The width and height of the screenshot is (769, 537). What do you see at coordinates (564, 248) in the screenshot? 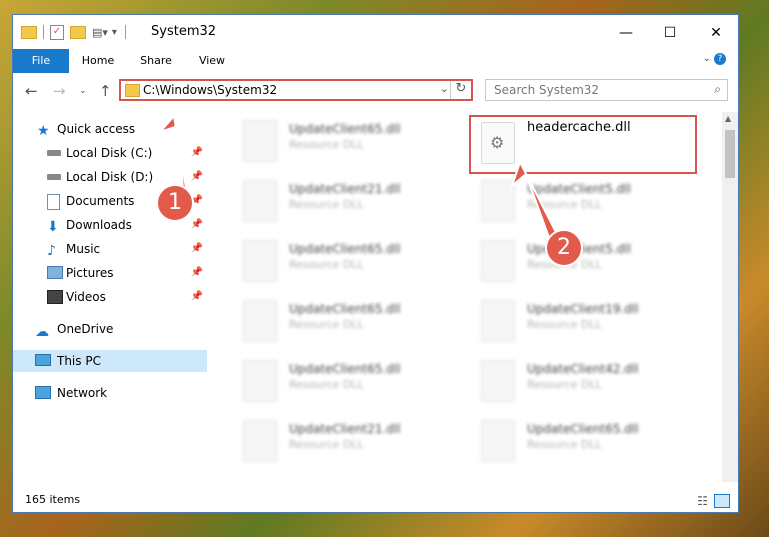
I see `step-badge-2: 2` at bounding box center [564, 248].